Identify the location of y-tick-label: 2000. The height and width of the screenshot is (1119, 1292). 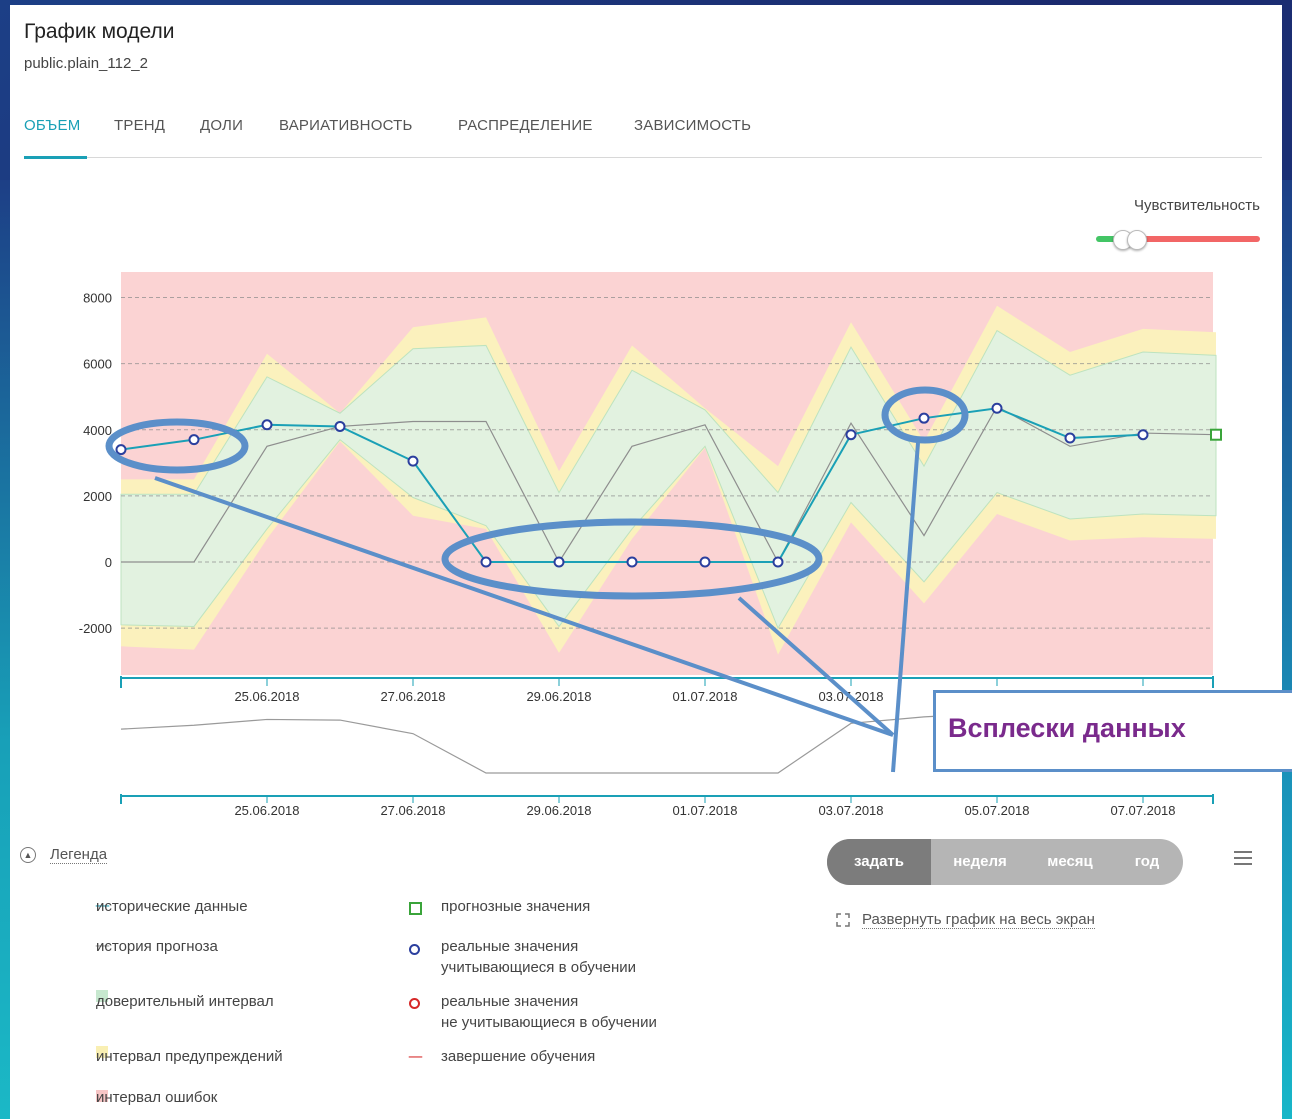
(97, 496).